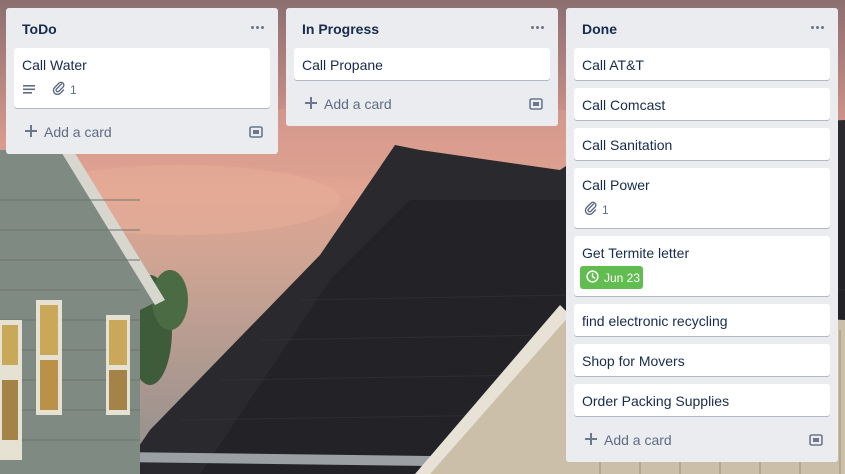 This screenshot has height=474, width=845. What do you see at coordinates (702, 198) in the screenshot?
I see `card-call-power: Call Power 1` at bounding box center [702, 198].